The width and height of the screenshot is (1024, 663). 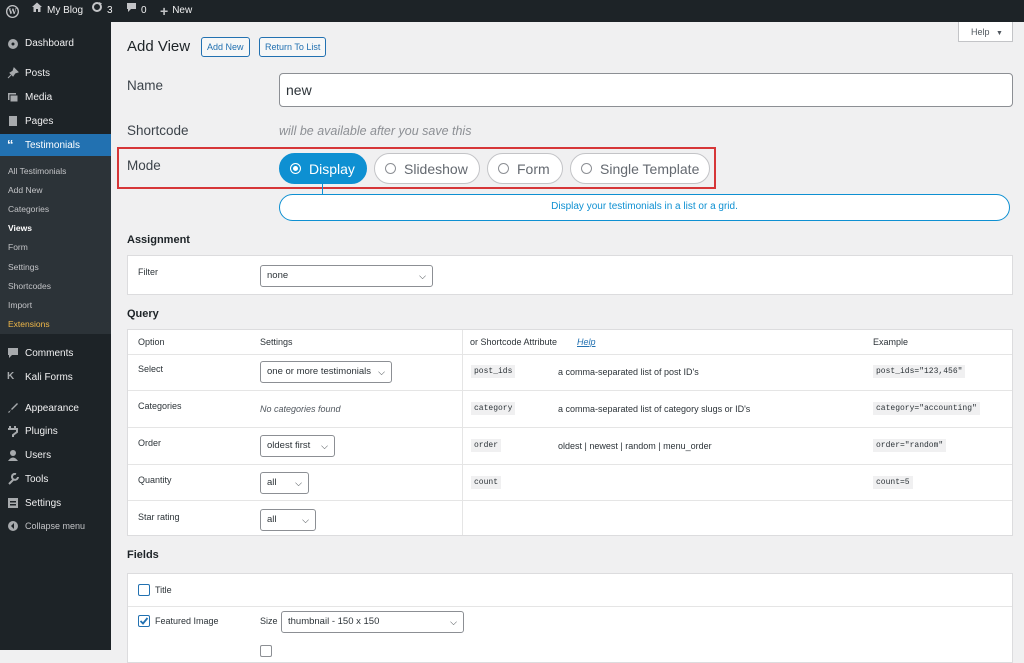 What do you see at coordinates (38, 73) in the screenshot?
I see `menu-label: Posts` at bounding box center [38, 73].